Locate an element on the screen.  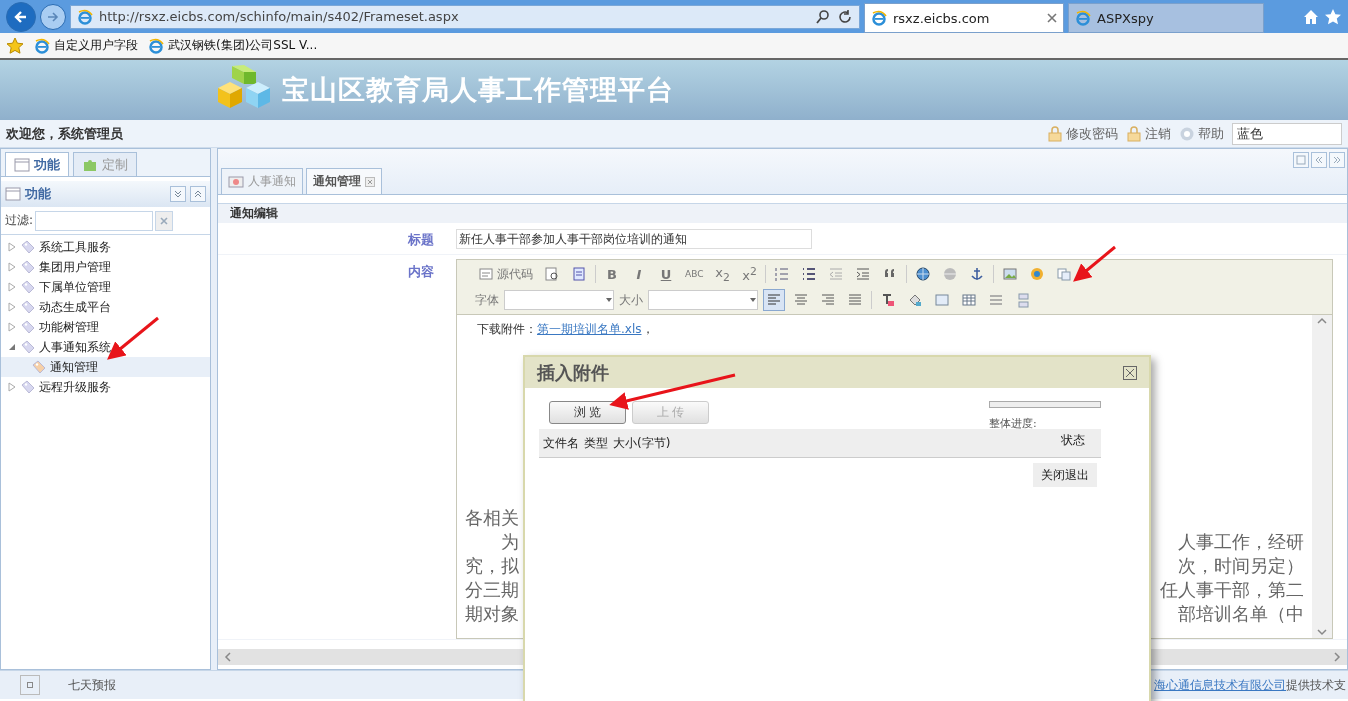
body-text: 部培训名单（中 is located at coordinates (1241, 614).